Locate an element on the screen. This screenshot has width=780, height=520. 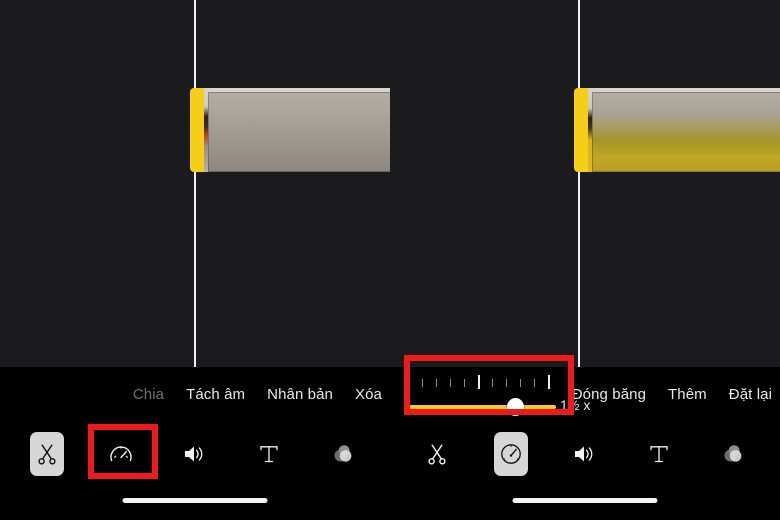
action-row-left: Chia Tách âm Nhân bản Xóa is located at coordinates (195, 394).